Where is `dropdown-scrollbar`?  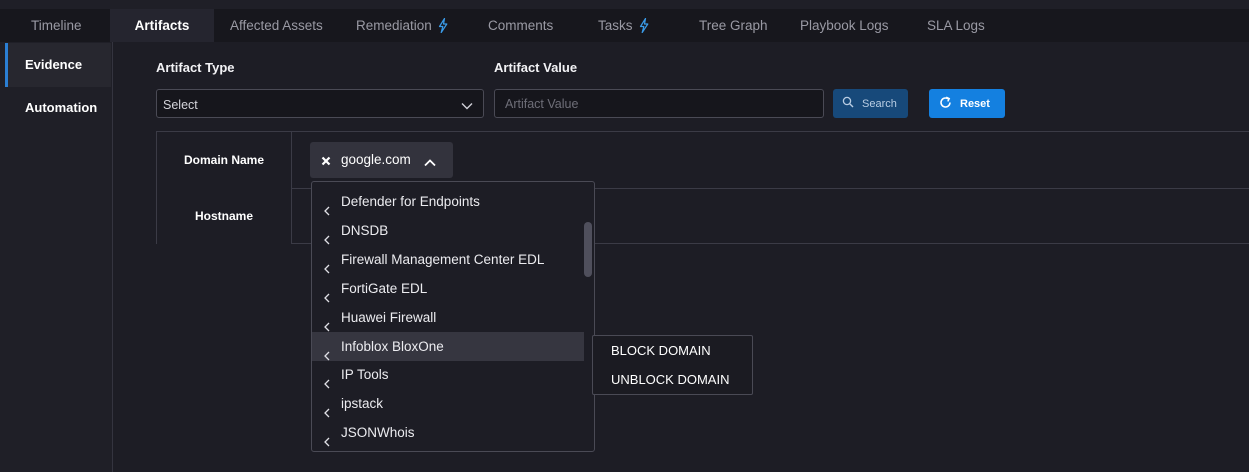 dropdown-scrollbar is located at coordinates (588, 249).